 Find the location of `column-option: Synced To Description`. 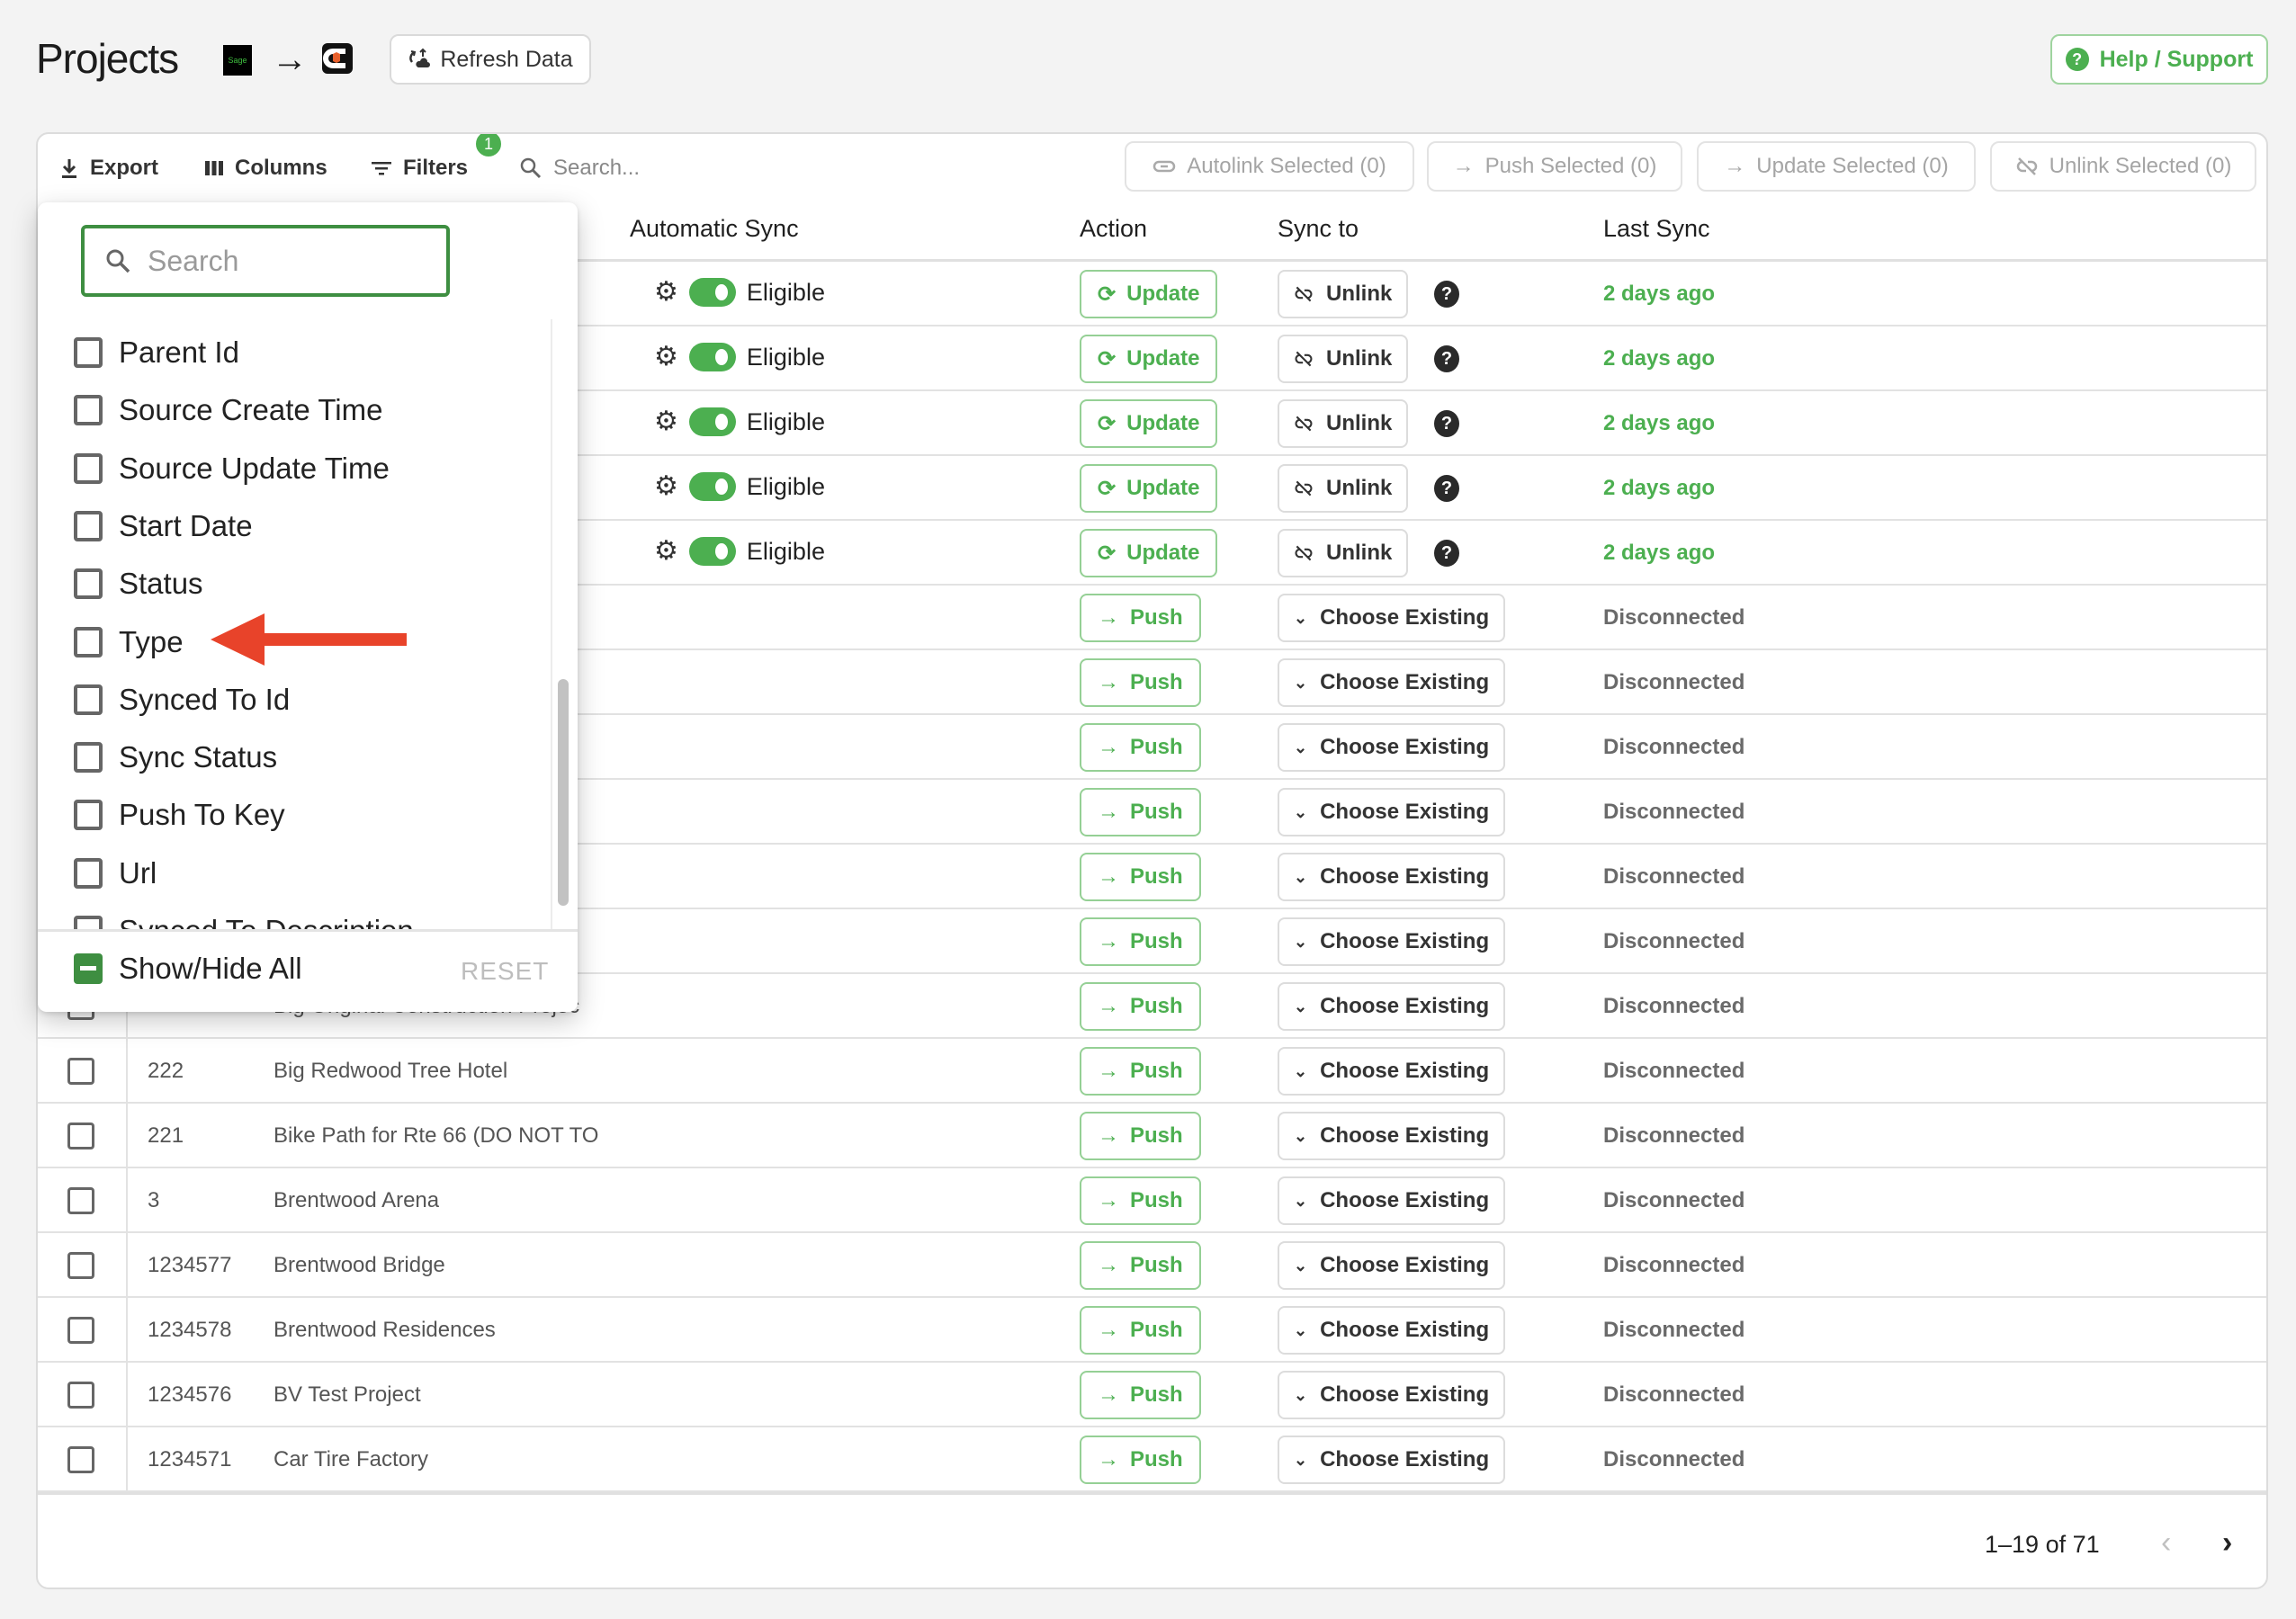

column-option: Synced To Description is located at coordinates (244, 918).